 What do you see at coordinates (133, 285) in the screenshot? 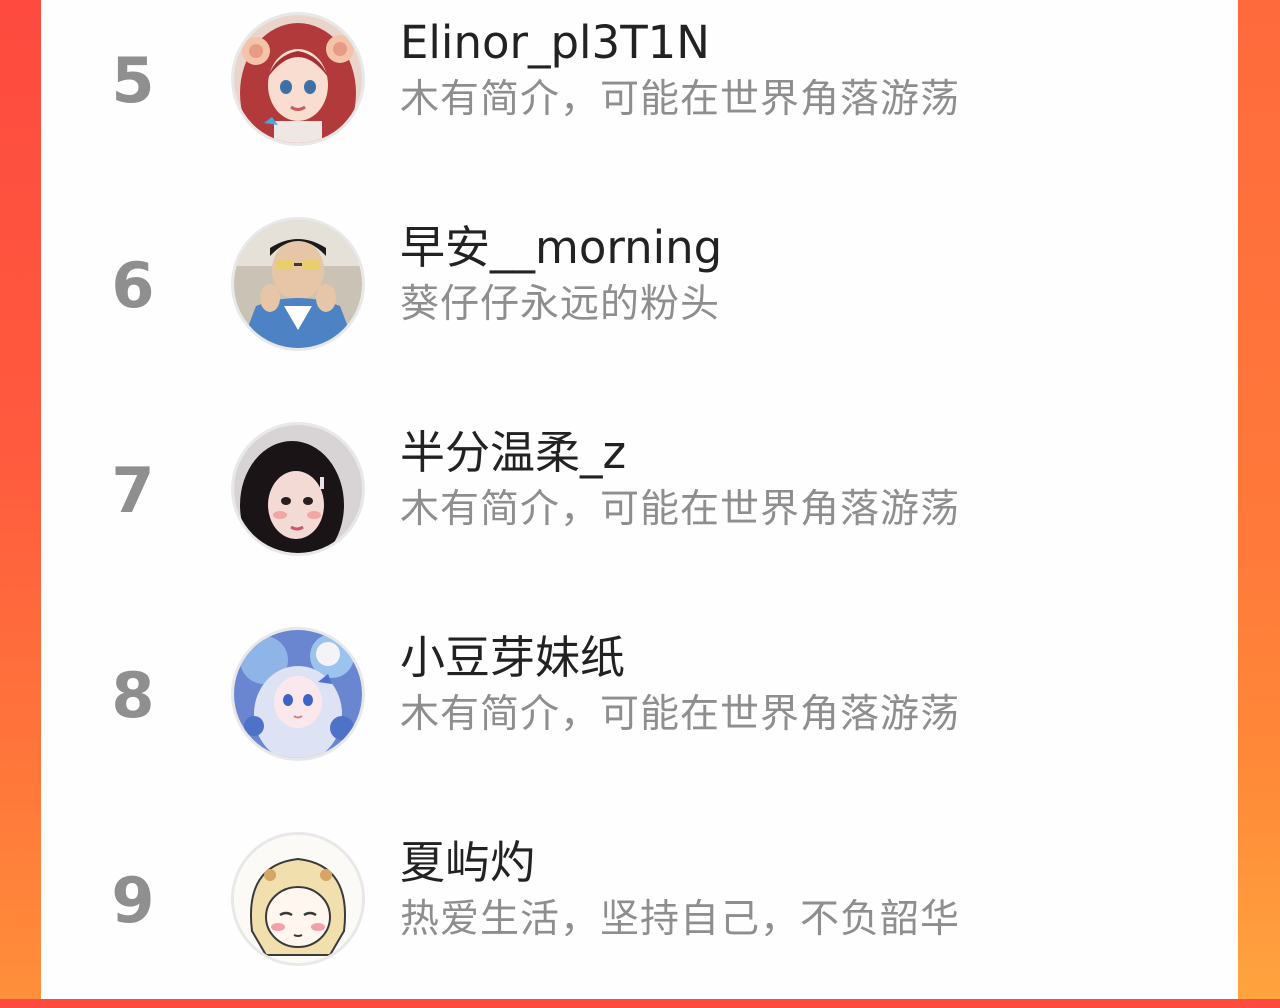
I see `rank-number: 6` at bounding box center [133, 285].